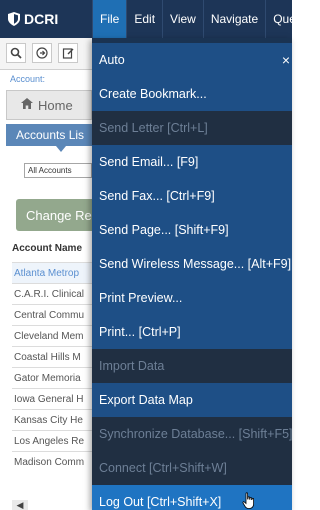 Image resolution: width=320 pixels, height=510 pixels. Describe the element at coordinates (20, 505) in the screenshot. I see `scroll-left-button: ◀` at that location.